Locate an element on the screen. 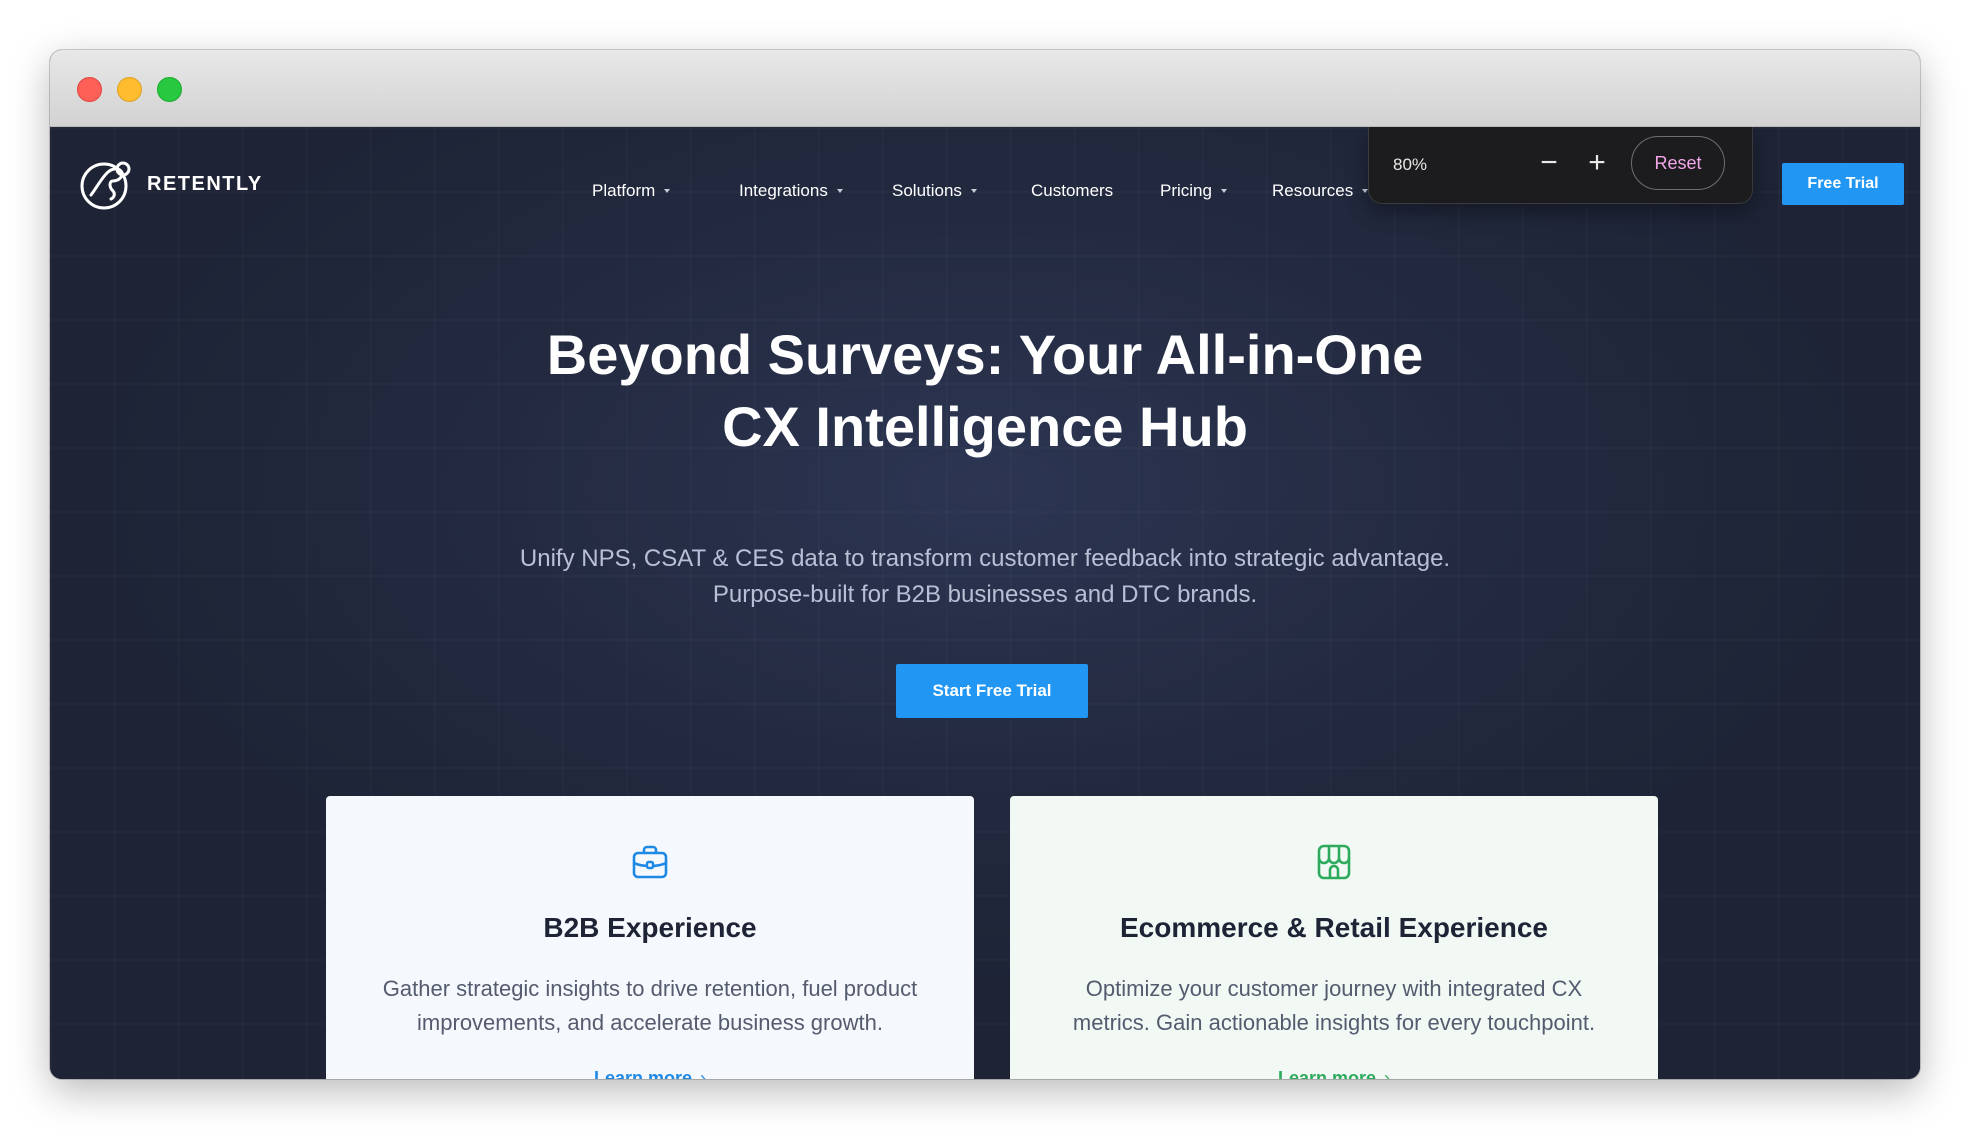  hero-title-line: CX Intelligence Hub is located at coordinates (985, 426).